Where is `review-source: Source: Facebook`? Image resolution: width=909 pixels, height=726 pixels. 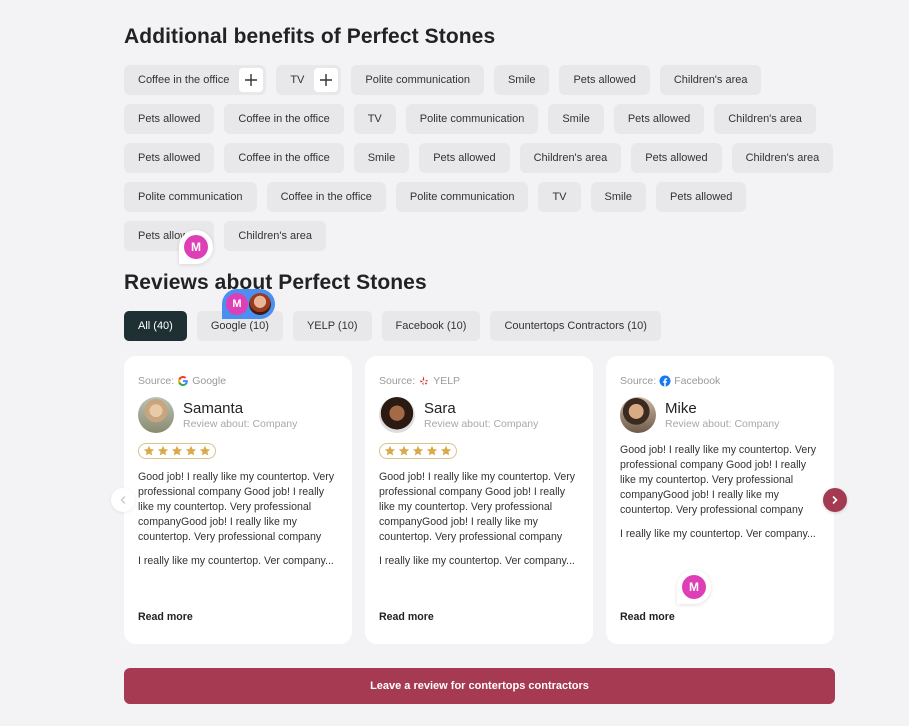
review-source: Source: Facebook is located at coordinates (720, 381).